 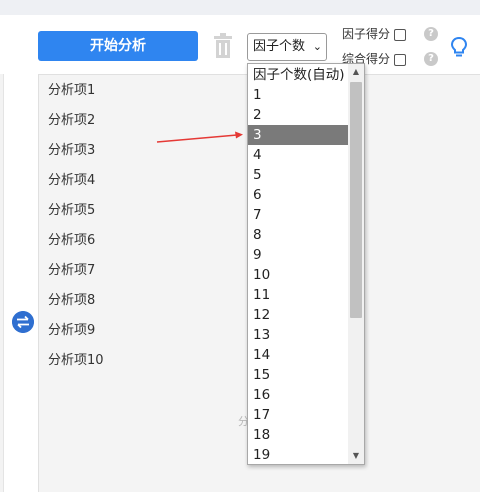 What do you see at coordinates (2, 283) in the screenshot?
I see `left-panel-edge` at bounding box center [2, 283].